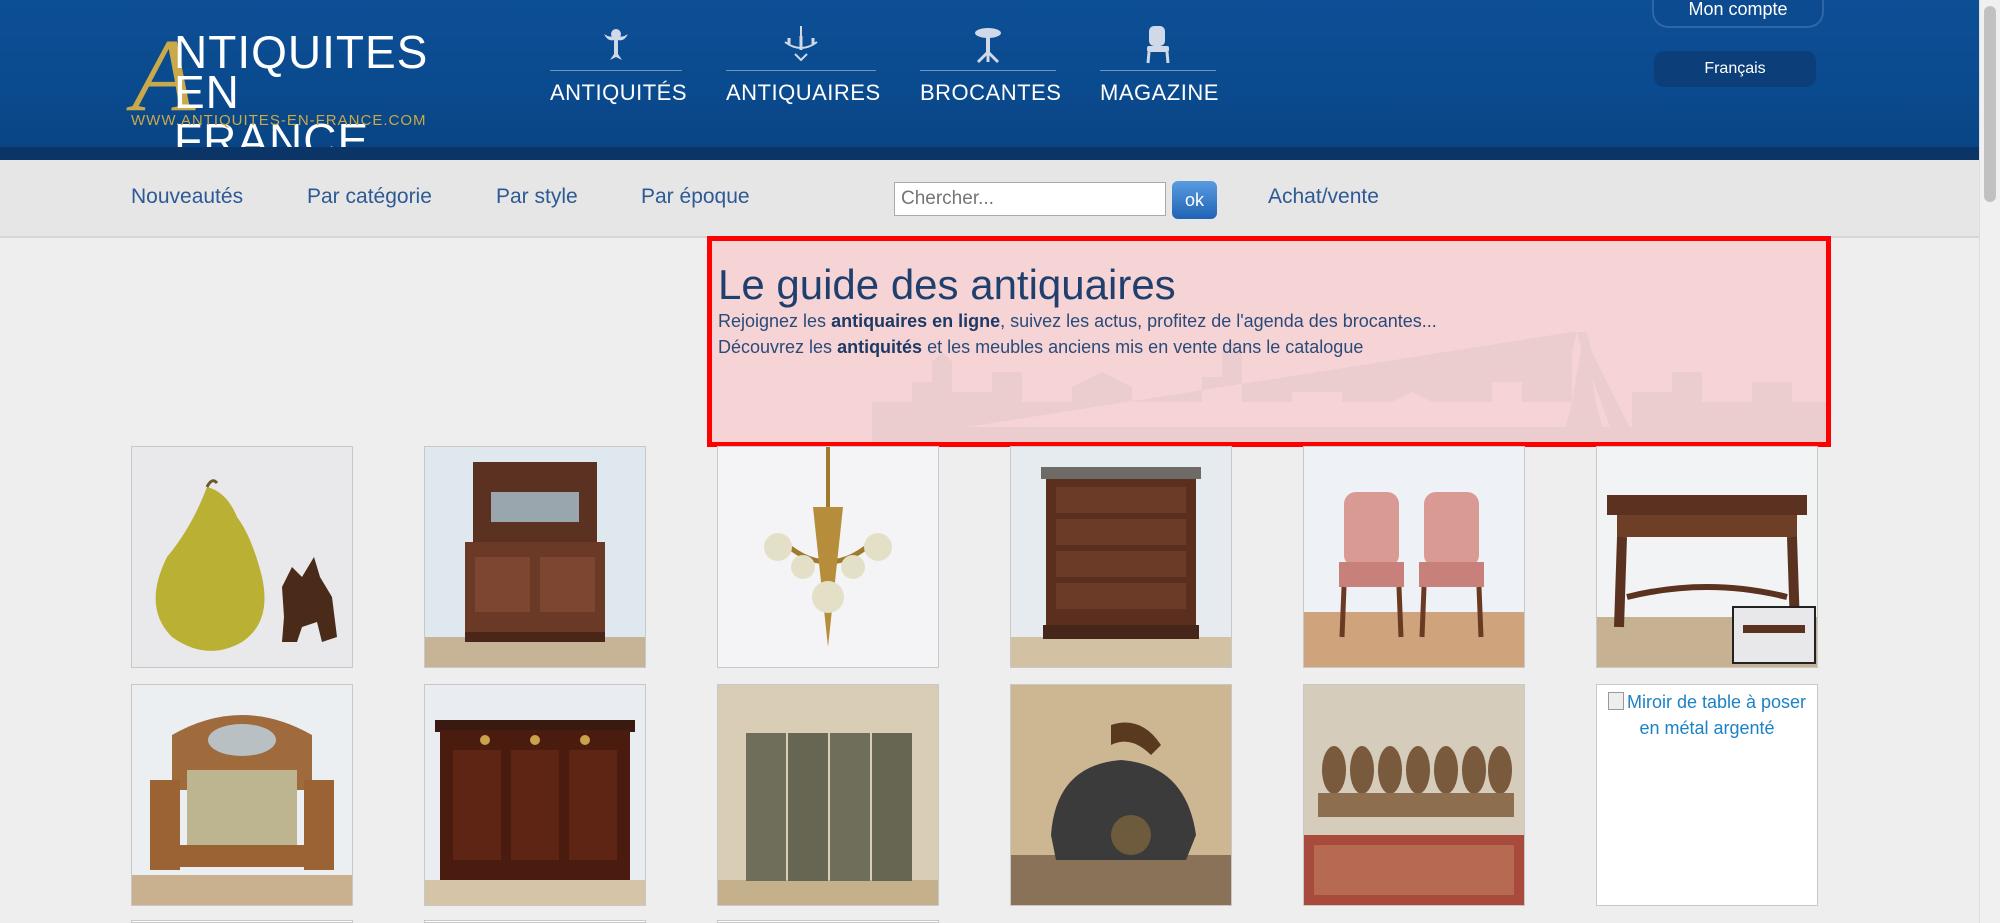 The image size is (2000, 923). Describe the element at coordinates (1030, 199) in the screenshot. I see `search-input` at that location.